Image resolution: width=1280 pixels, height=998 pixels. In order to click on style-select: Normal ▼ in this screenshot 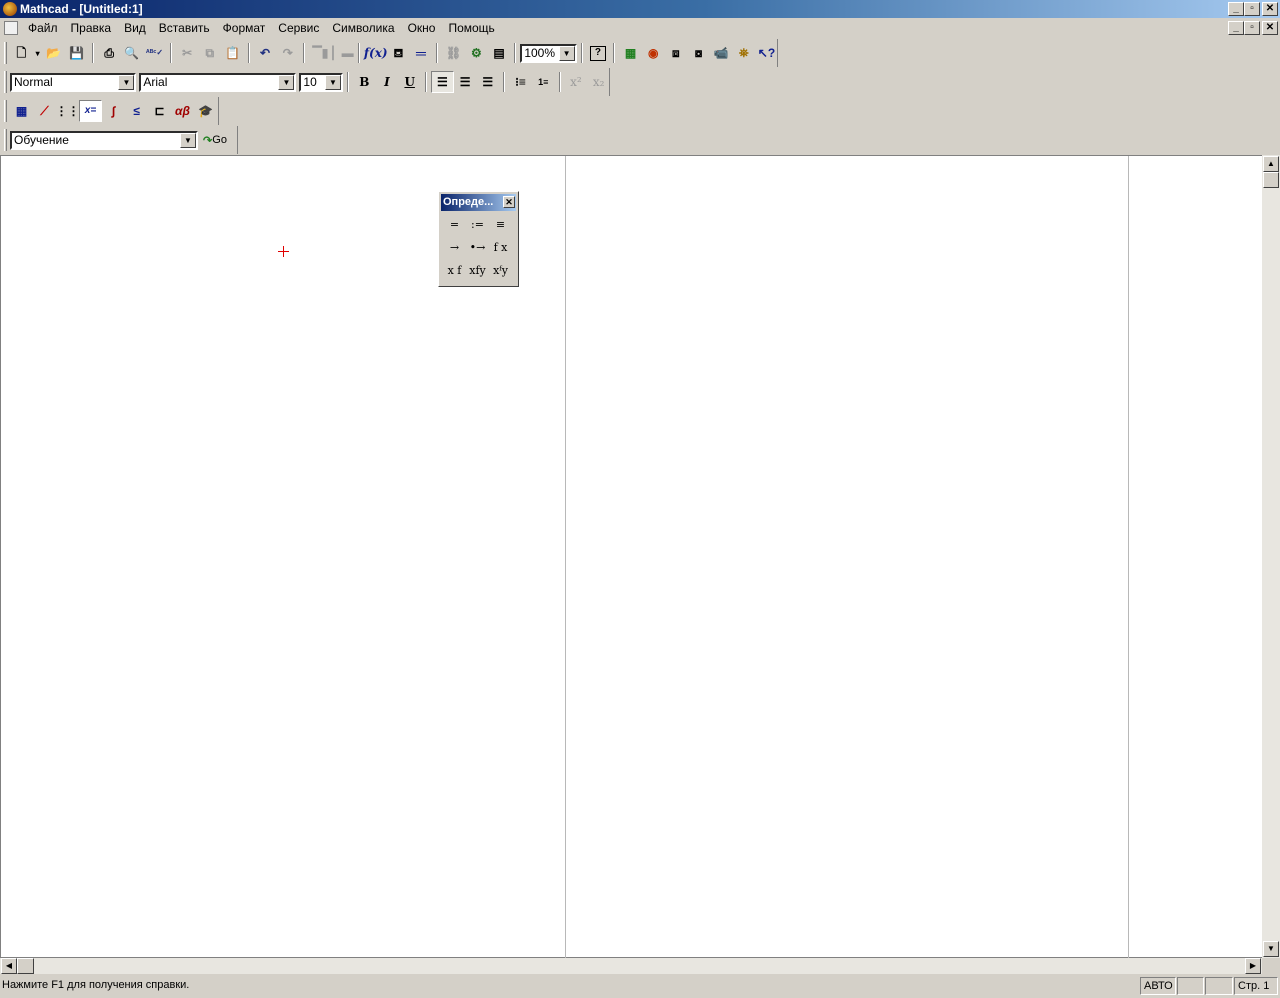, I will do `click(73, 82)`.